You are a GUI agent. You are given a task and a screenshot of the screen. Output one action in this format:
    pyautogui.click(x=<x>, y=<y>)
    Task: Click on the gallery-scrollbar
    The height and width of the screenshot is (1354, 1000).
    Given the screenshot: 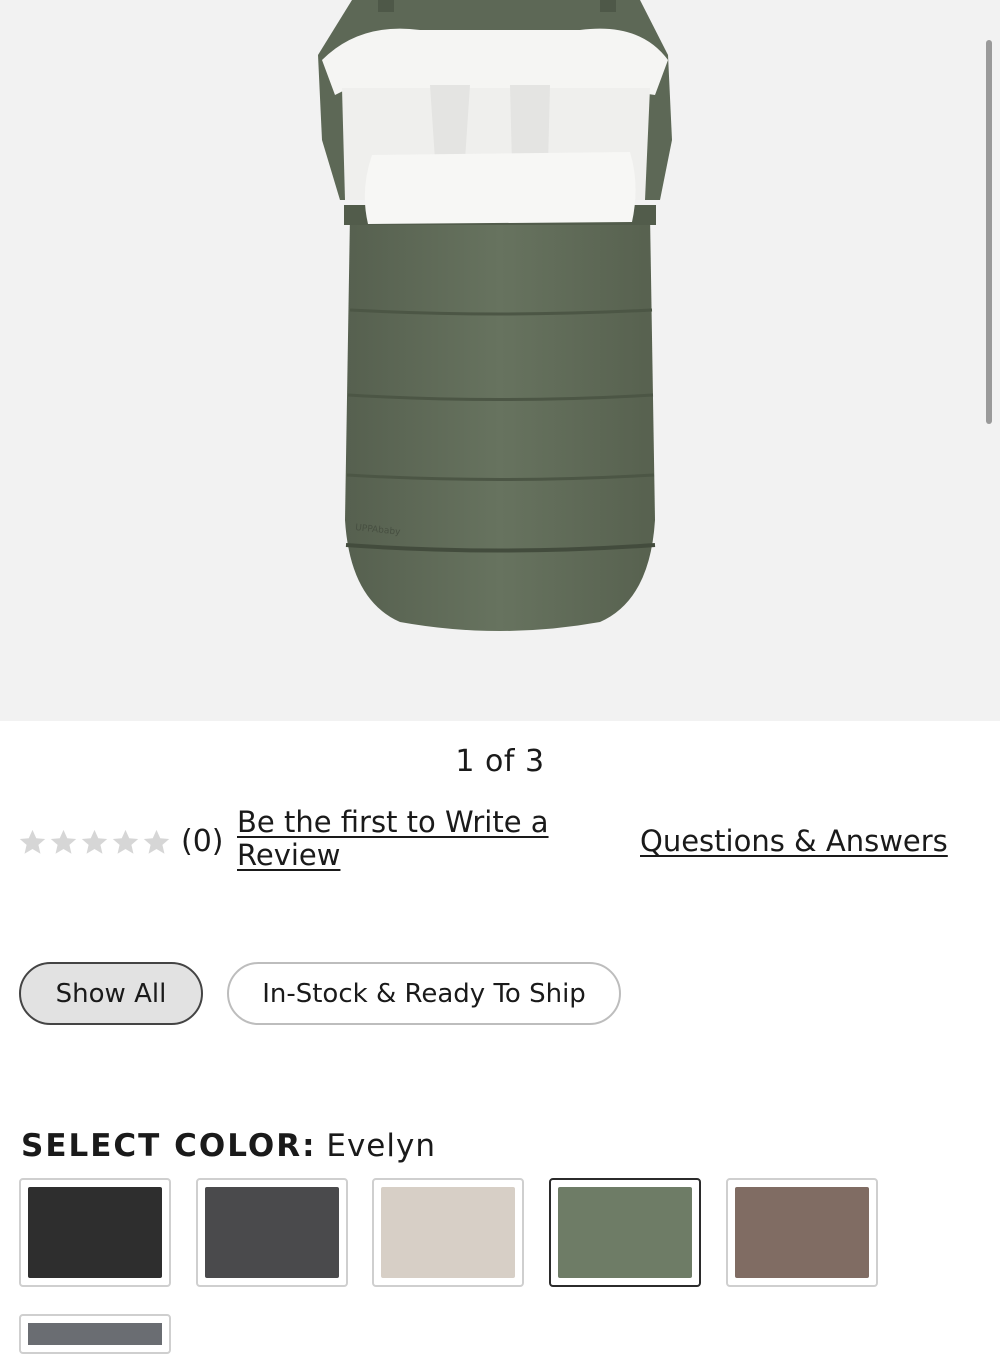 What is the action you would take?
    pyautogui.click(x=989, y=232)
    